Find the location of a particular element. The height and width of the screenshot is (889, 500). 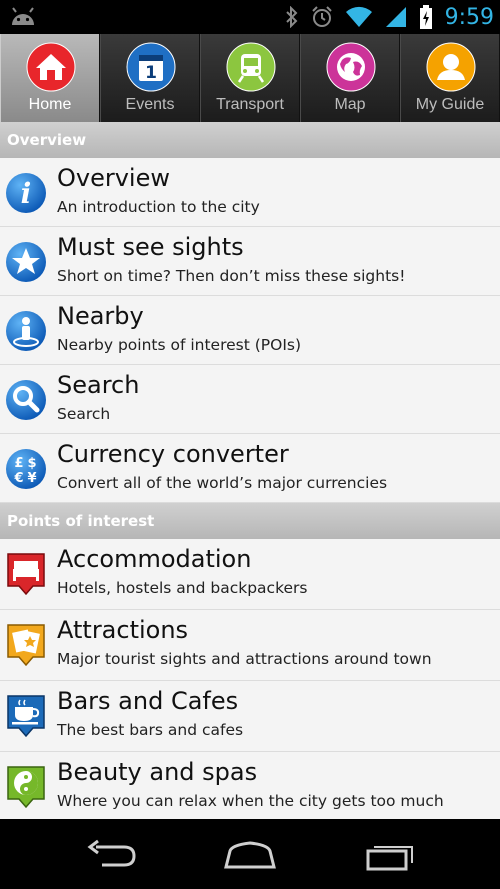

battery-charging-icon is located at coordinates (425, 17).